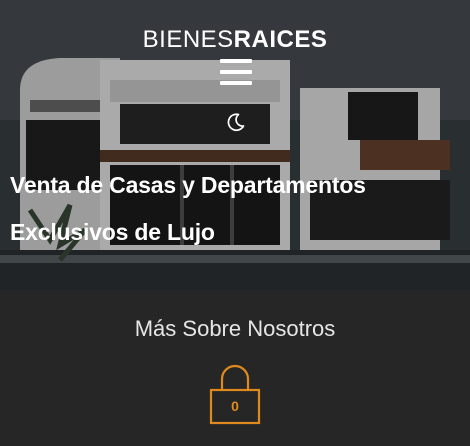 This screenshot has height=446, width=470. I want to click on site-logo: BIENESRAICES, so click(235, 40).